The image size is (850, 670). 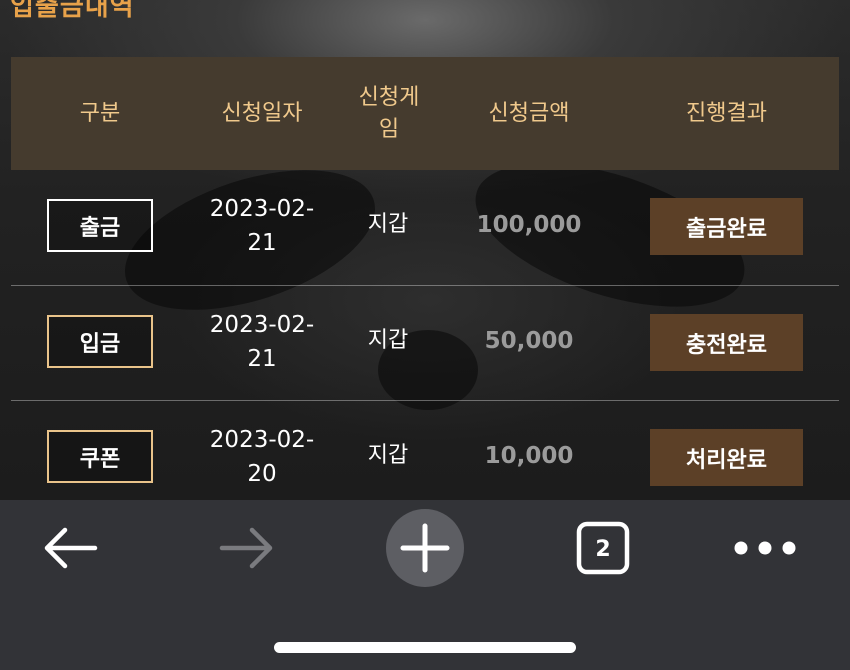 I want to click on tab-switcher-icon: 2, so click(x=603, y=548).